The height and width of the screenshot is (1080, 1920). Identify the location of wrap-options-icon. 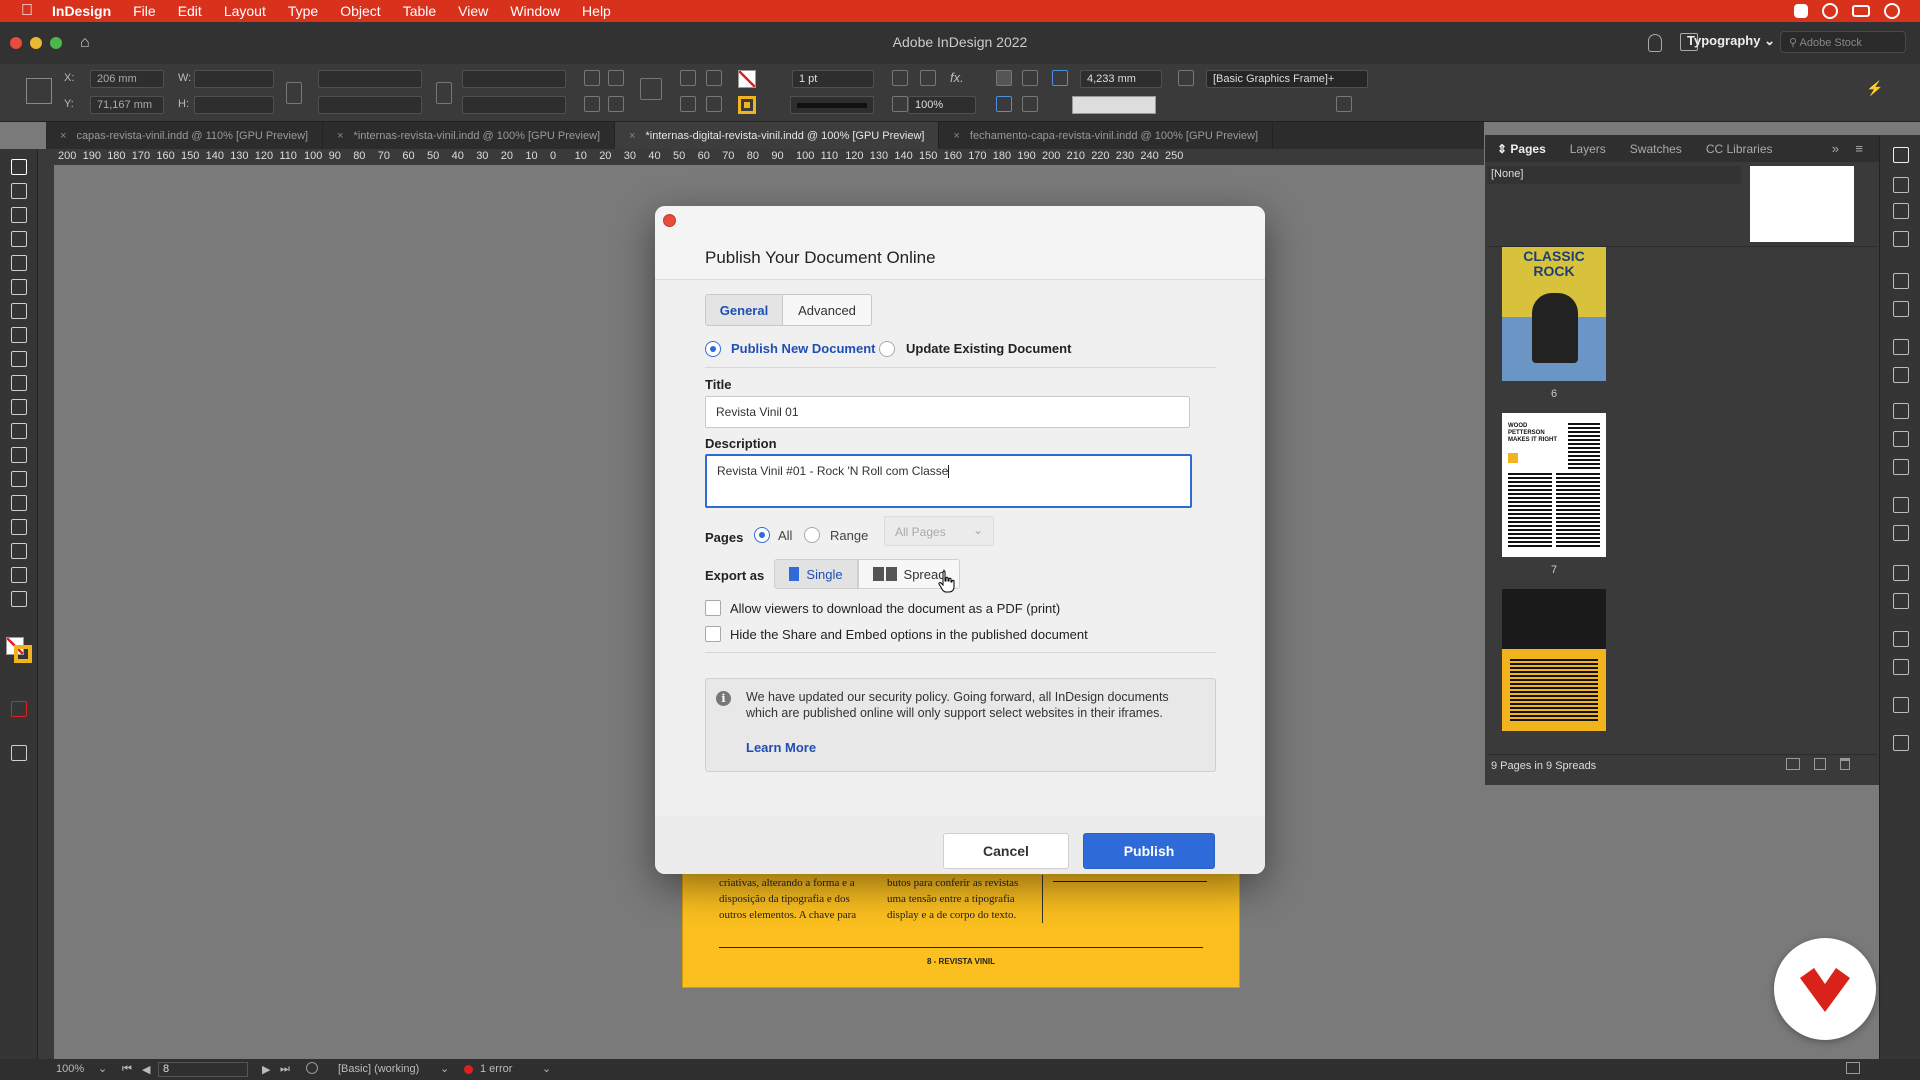
(1030, 104).